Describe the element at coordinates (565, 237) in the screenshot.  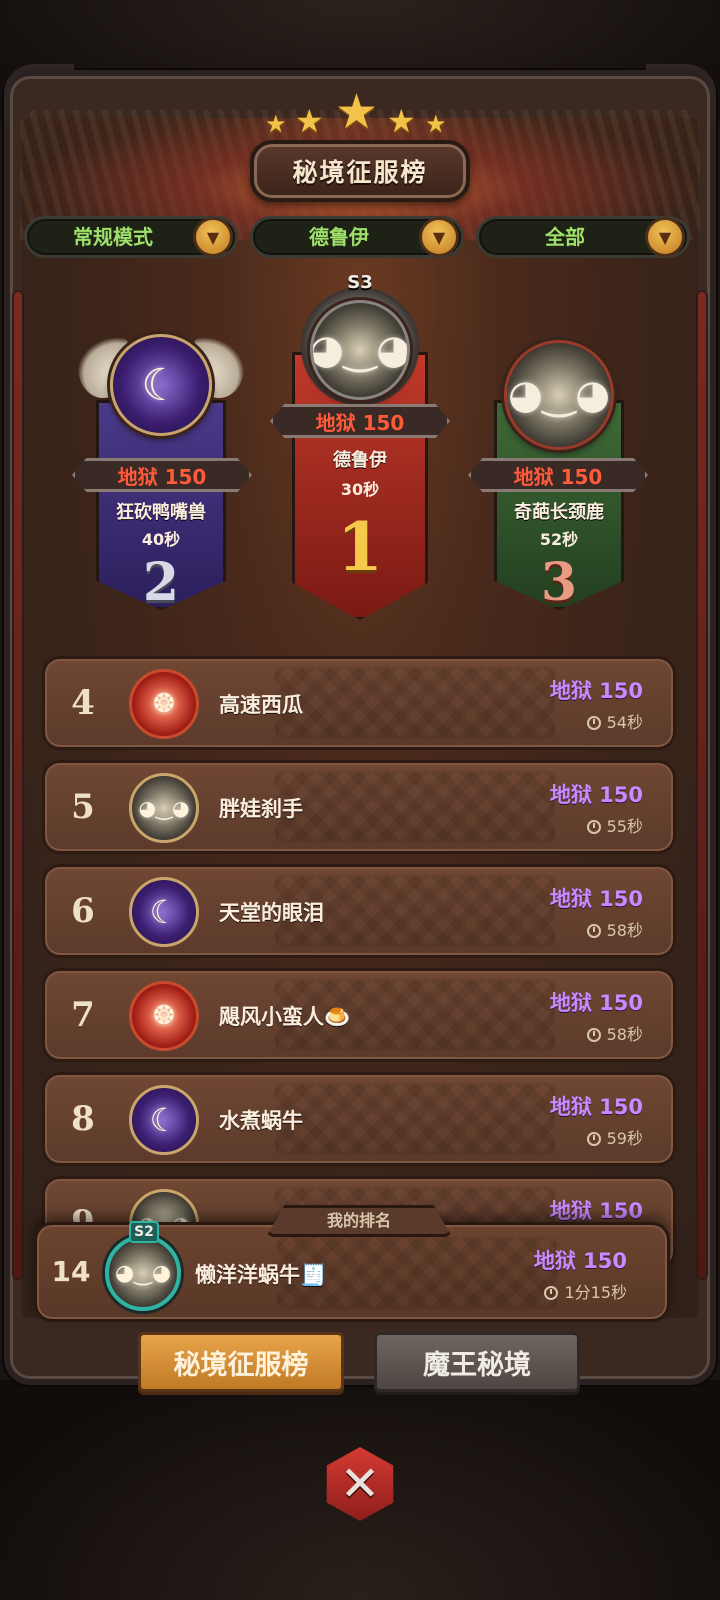
I see `scope-filter-label: 全部` at that location.